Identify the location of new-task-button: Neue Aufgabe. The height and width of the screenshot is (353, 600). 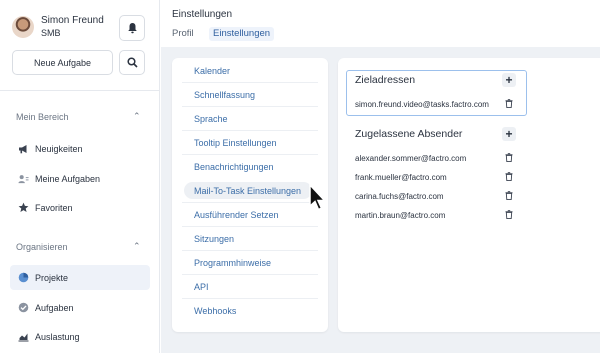
(62, 62).